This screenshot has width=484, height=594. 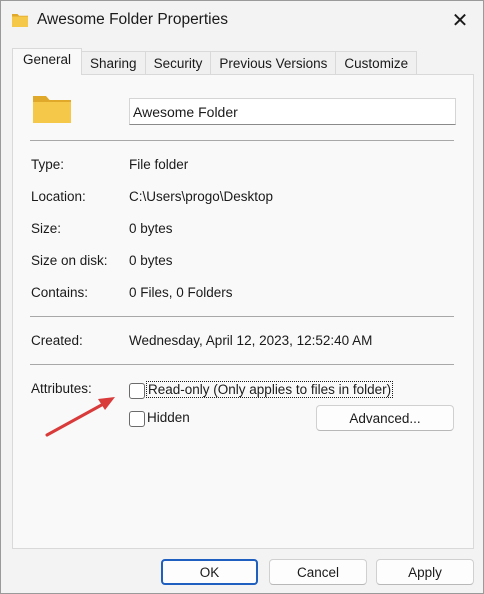 I want to click on hidden-label: Hidden, so click(x=168, y=417).